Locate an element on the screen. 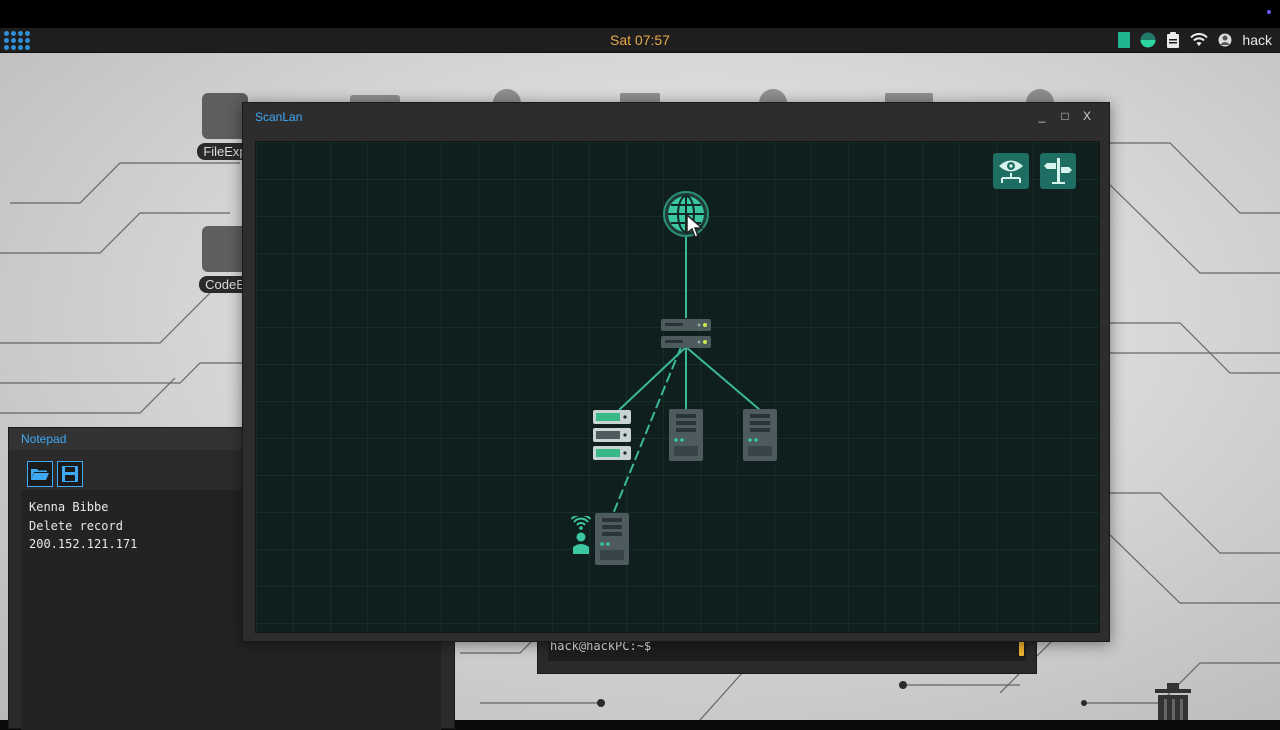 The height and width of the screenshot is (730, 1280). router-node is located at coordinates (686, 334).